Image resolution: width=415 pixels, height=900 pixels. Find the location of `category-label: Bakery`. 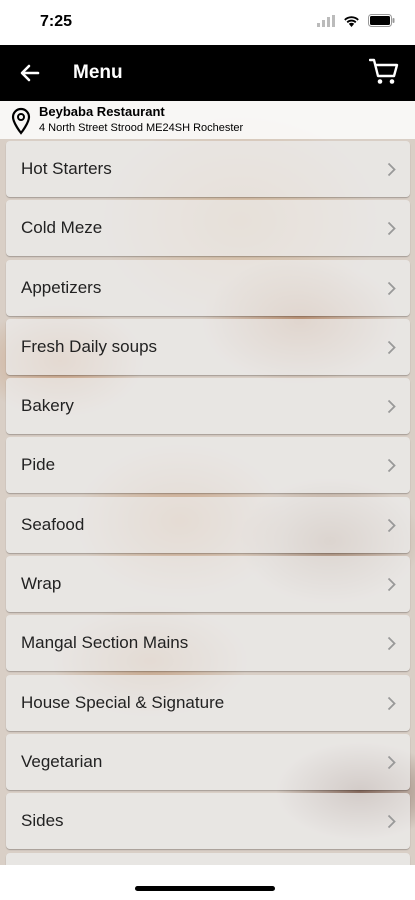

category-label: Bakery is located at coordinates (47, 406).